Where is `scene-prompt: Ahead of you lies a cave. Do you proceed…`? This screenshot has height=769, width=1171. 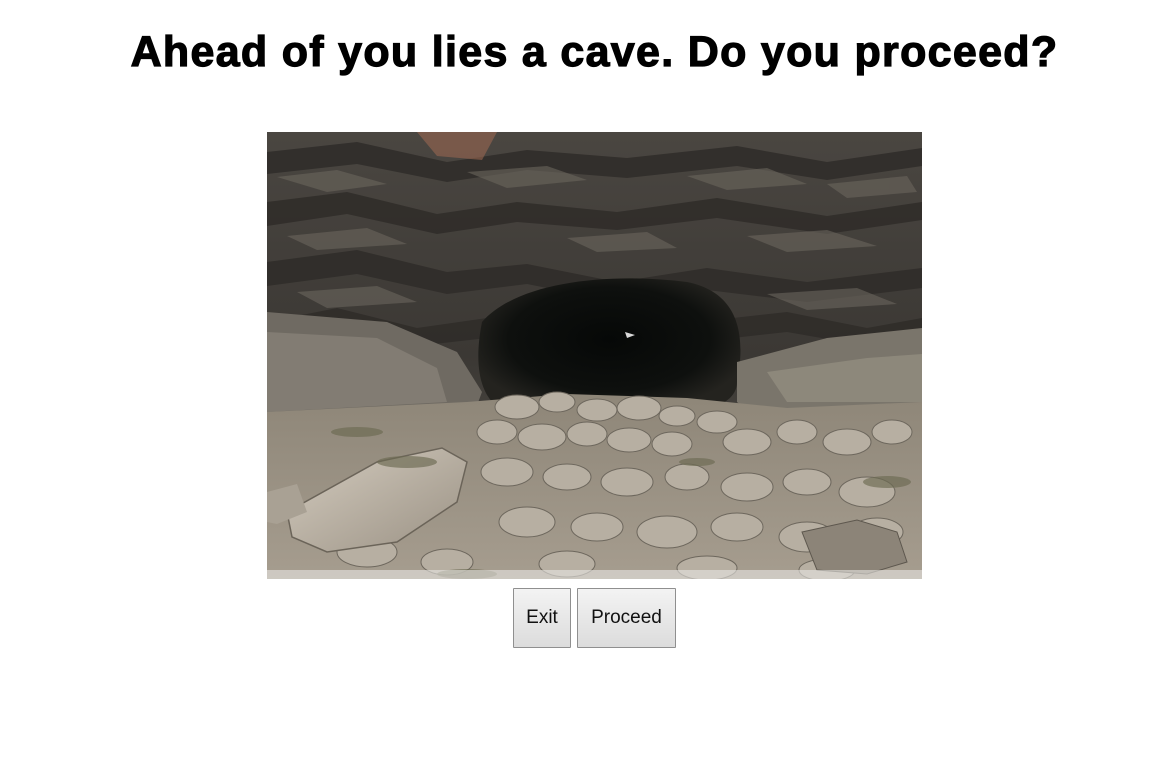
scene-prompt: Ahead of you lies a cave. Do you proceed… is located at coordinates (594, 51).